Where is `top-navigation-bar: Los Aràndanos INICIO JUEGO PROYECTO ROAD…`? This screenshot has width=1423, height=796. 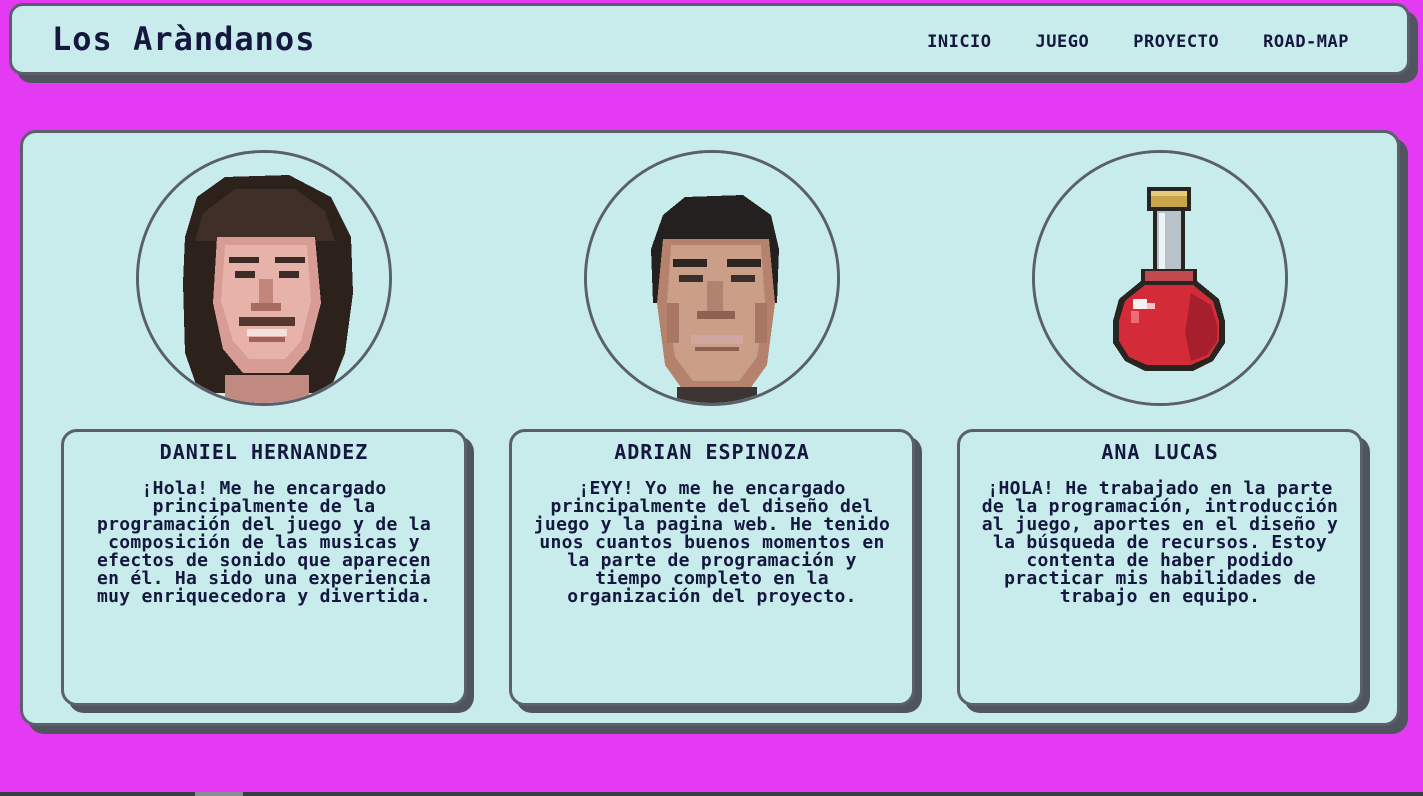
top-navigation-bar: Los Aràndanos INICIO JUEGO PROYECTO ROAD… is located at coordinates (709, 39).